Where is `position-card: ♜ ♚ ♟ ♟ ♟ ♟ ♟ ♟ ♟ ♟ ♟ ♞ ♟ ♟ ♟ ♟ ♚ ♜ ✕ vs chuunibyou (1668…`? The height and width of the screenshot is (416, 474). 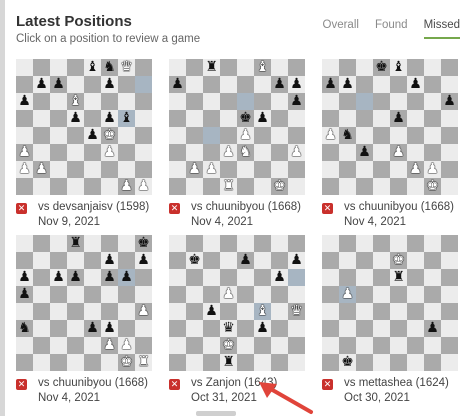
position-card: ♜ ♚ ♟ ♟ ♟ ♟ ♟ ♟ ♟ ♟ ♟ ♞ ♟ ♟ ♟ ♟ ♚ ♜ ✕ vs chuunibyou (1668… is located at coordinates (84, 322).